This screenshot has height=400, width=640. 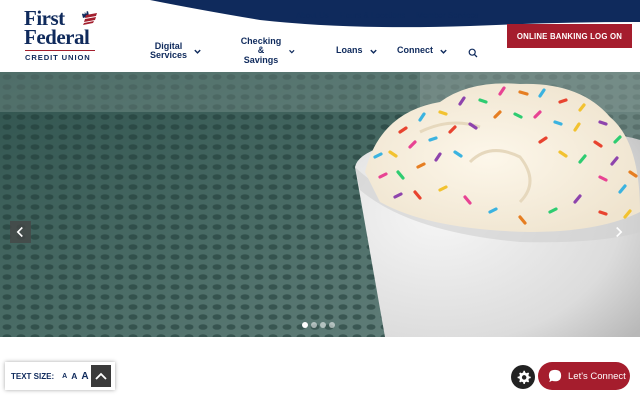 What do you see at coordinates (318, 325) in the screenshot?
I see `carousel-dots` at bounding box center [318, 325].